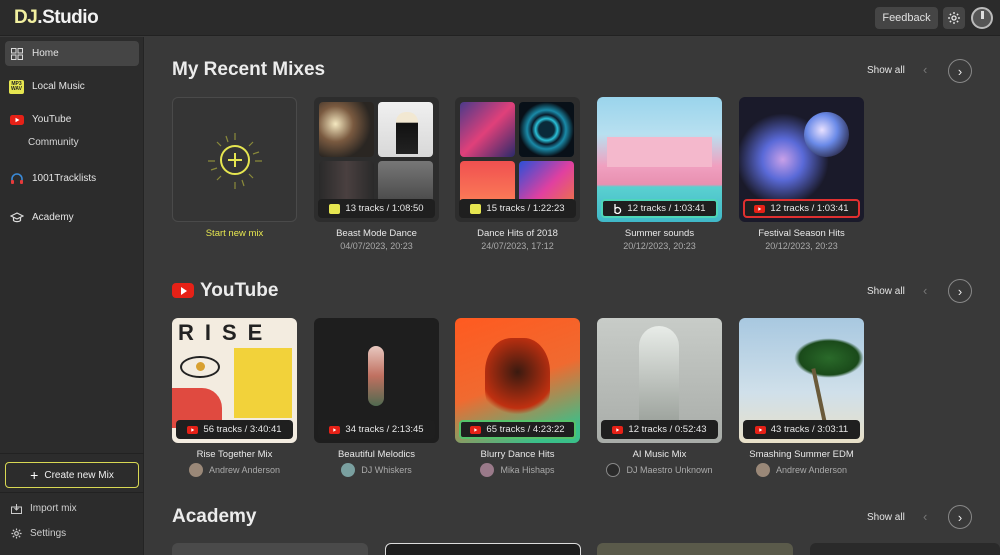 The height and width of the screenshot is (555, 1000). I want to click on author-name: DJ Whiskers, so click(386, 470).